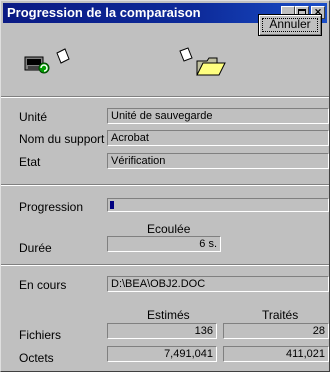 This screenshot has height=372, width=334. Describe the element at coordinates (30, 162) in the screenshot. I see `etat-label: Etat` at that location.